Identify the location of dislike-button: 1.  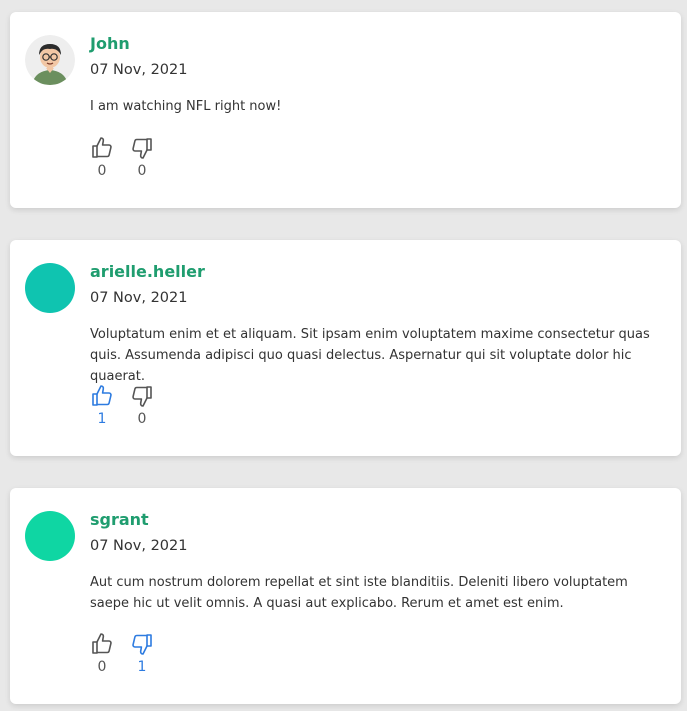
(142, 653).